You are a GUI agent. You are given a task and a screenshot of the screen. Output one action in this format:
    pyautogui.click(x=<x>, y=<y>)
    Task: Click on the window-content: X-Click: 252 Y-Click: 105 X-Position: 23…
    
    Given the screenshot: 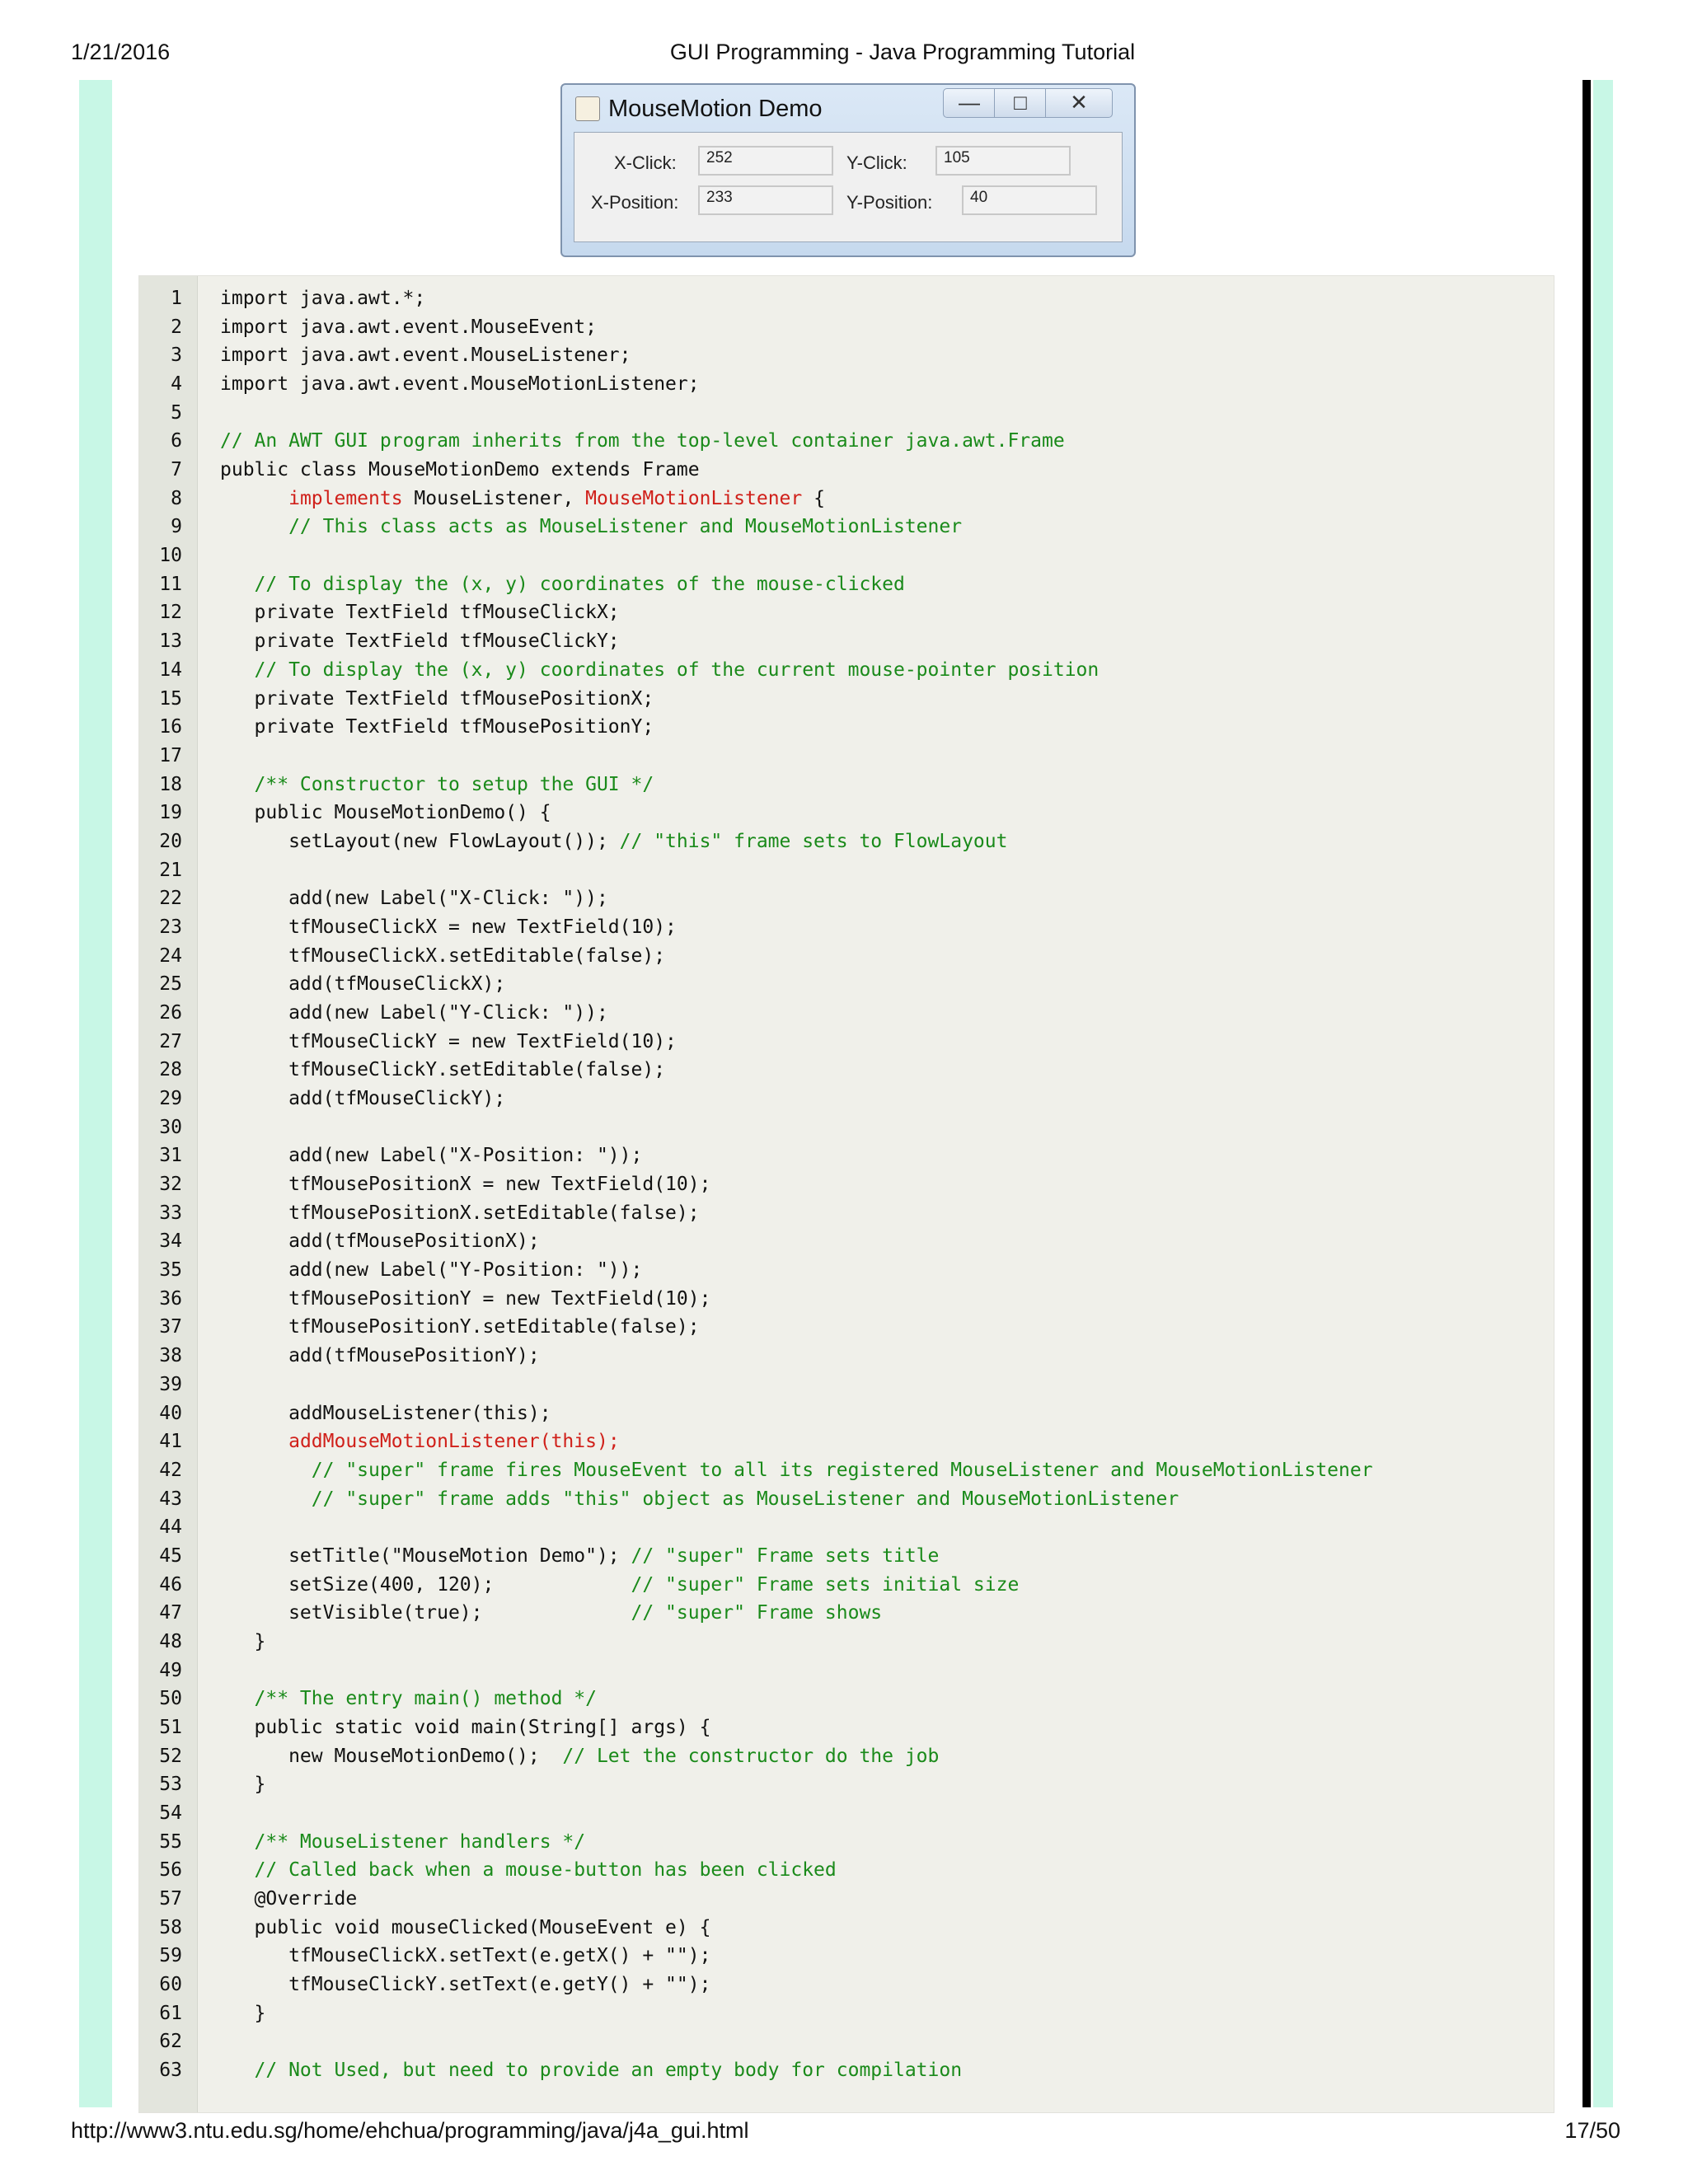 What is the action you would take?
    pyautogui.click(x=849, y=187)
    